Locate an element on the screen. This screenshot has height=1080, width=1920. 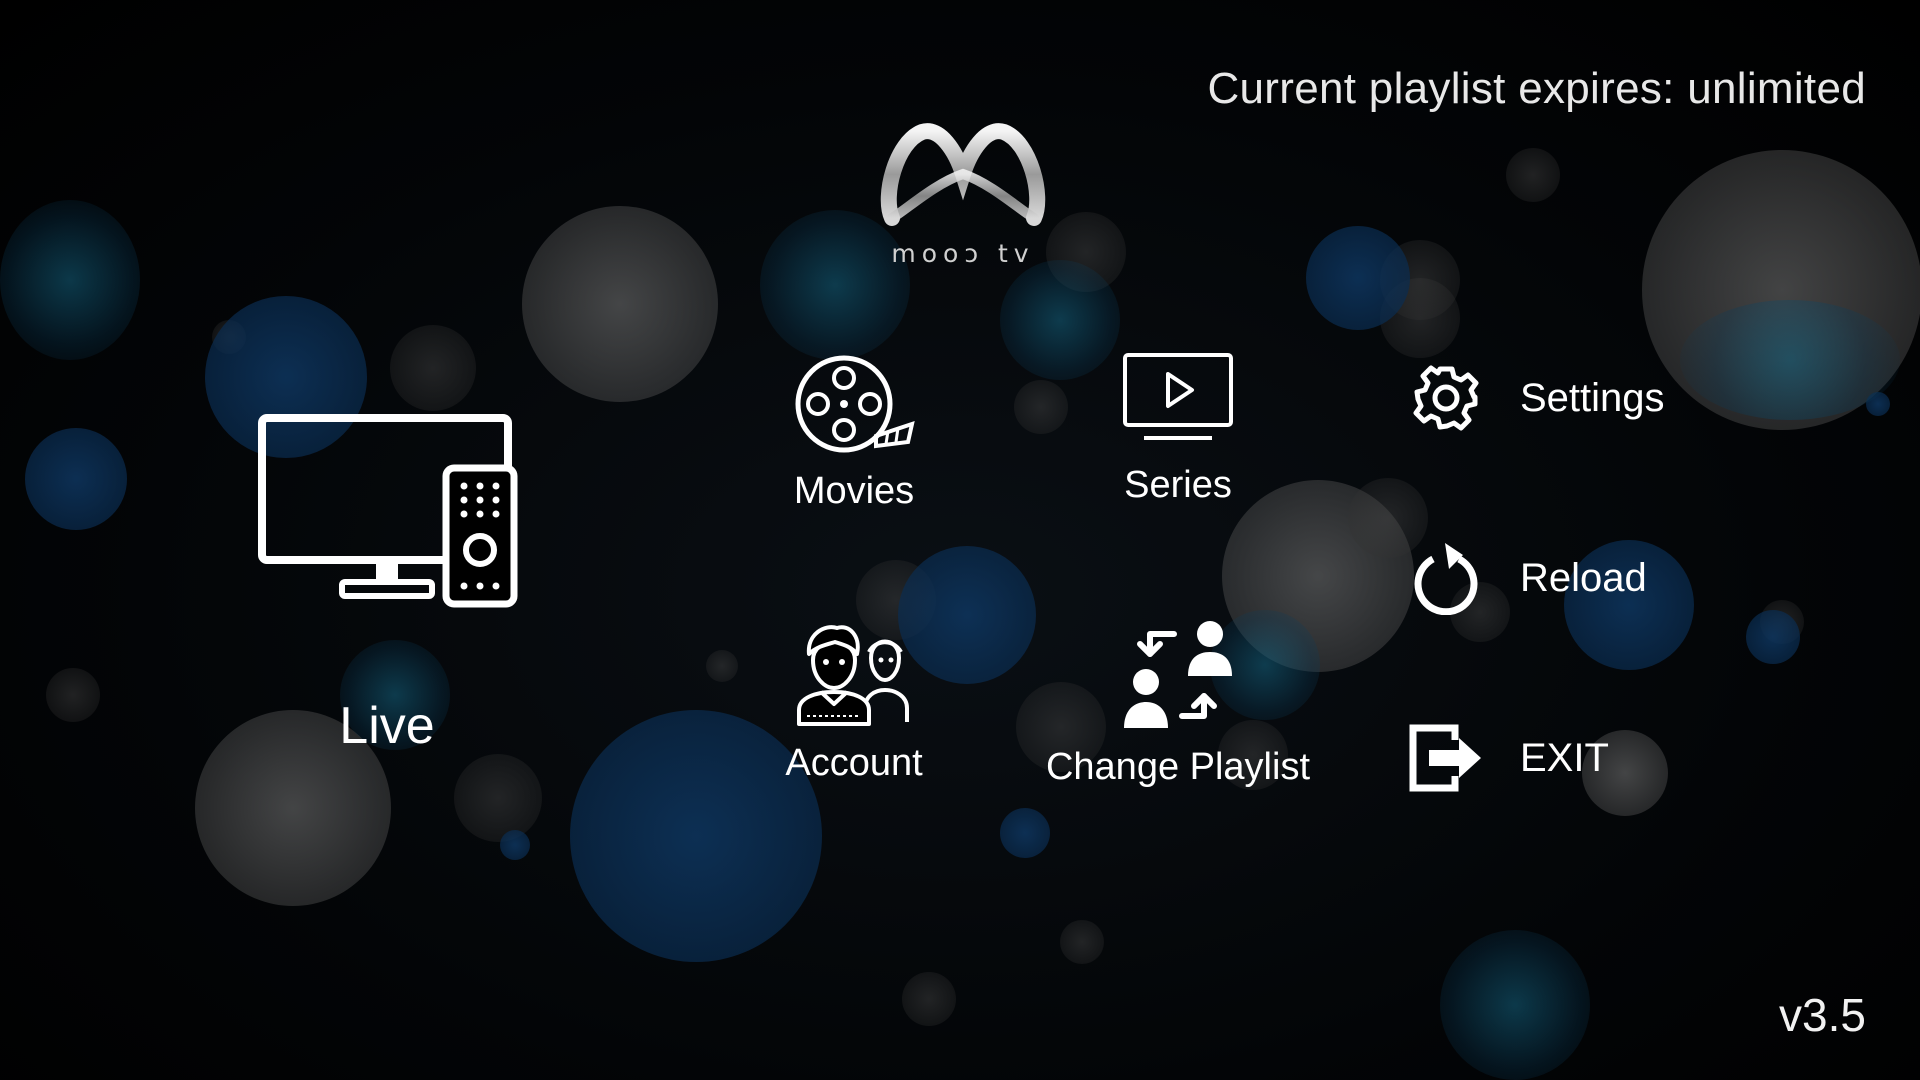
live-label: Live is located at coordinates (387, 726).